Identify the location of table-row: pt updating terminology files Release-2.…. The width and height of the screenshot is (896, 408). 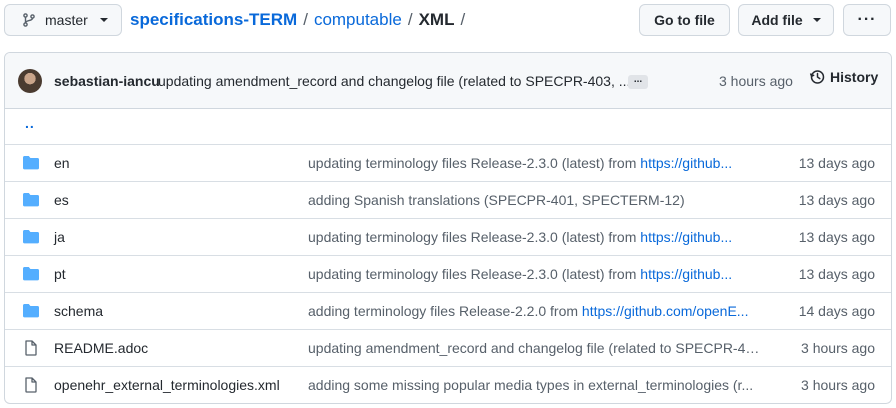
(448, 274).